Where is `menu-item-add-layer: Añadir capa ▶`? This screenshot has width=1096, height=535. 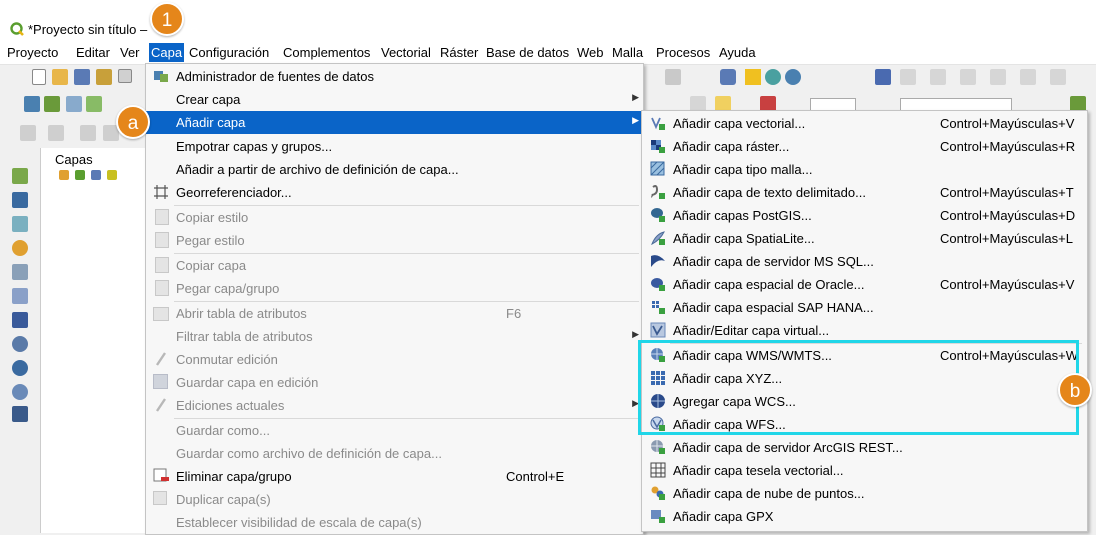 menu-item-add-layer: Añadir capa ▶ is located at coordinates (394, 122).